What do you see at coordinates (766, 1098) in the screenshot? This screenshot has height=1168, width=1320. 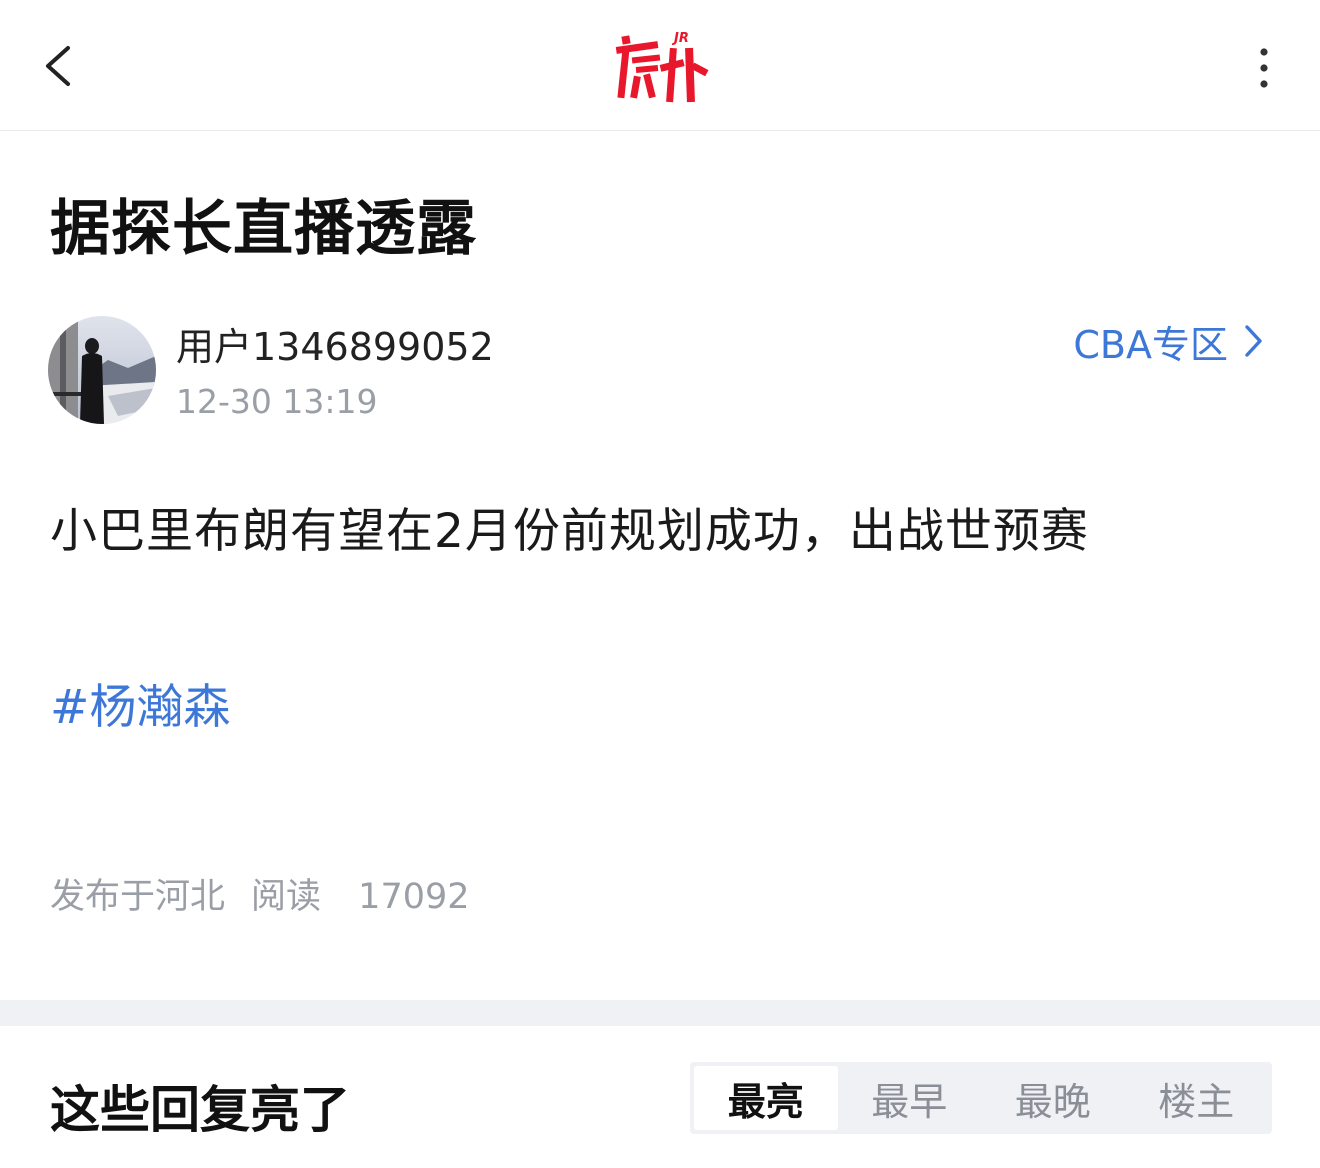 I see `sort-tab-brightest: 最亮` at bounding box center [766, 1098].